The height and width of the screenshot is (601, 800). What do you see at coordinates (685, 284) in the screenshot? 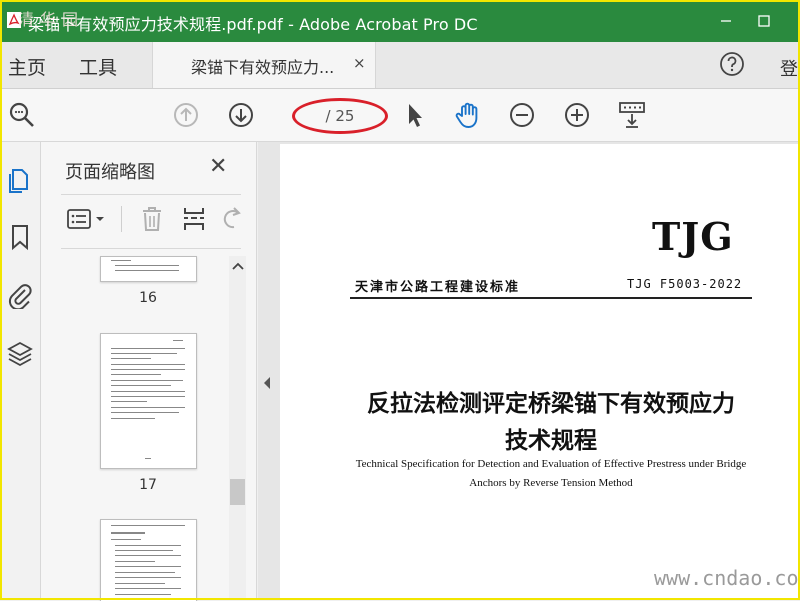
I see `standard-number: TJG F5003-2022` at bounding box center [685, 284].